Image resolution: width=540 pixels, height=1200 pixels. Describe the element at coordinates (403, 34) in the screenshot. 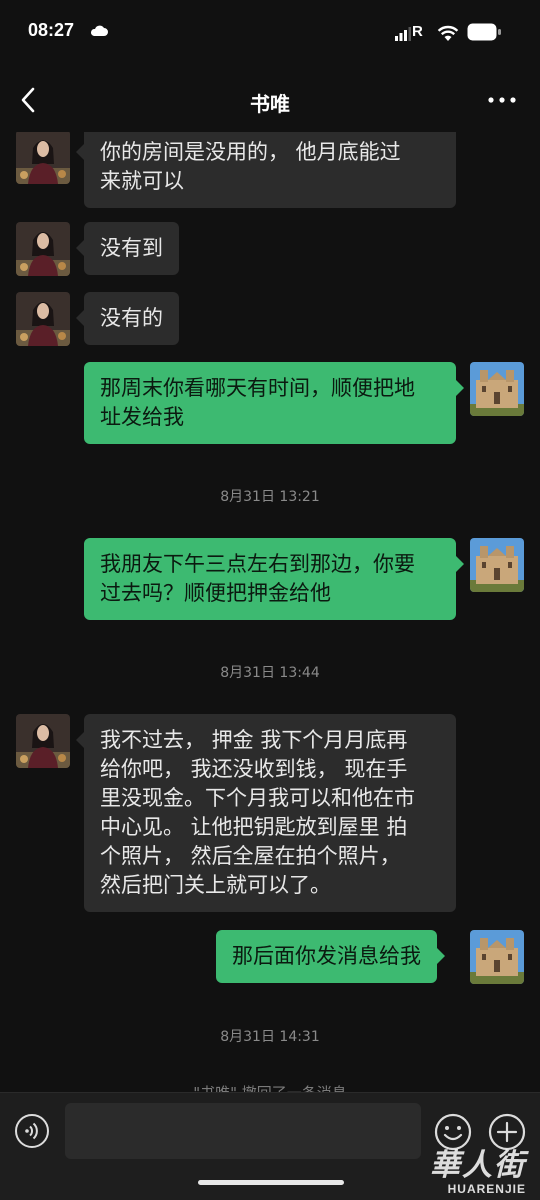

I see `signal-icon` at that location.